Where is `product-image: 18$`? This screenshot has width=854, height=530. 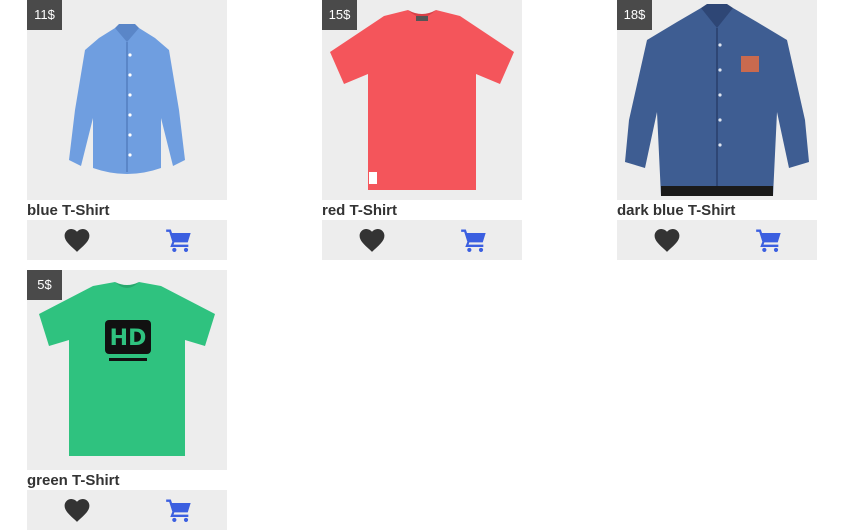
product-image: 18$ is located at coordinates (717, 100).